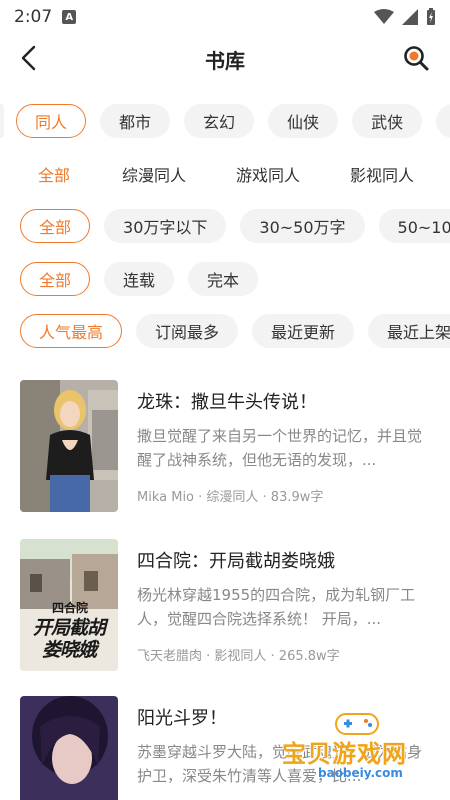 The height and width of the screenshot is (800, 450). I want to click on wordcount-chip-all: 全部, so click(55, 226).